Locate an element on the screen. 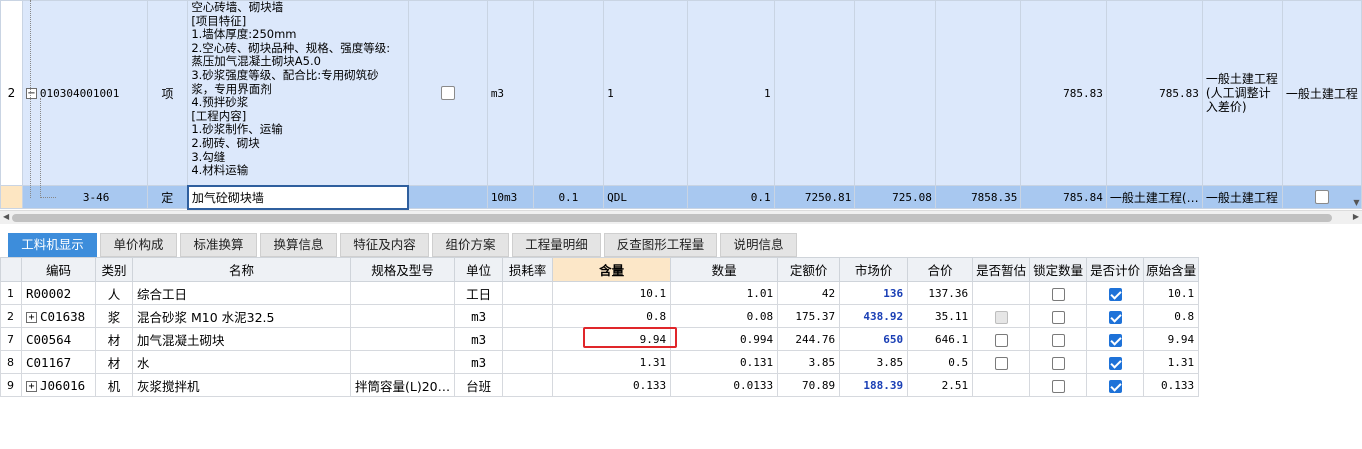 The height and width of the screenshot is (449, 1362). scroll-down-icon: ▼ is located at coordinates (1356, 204).